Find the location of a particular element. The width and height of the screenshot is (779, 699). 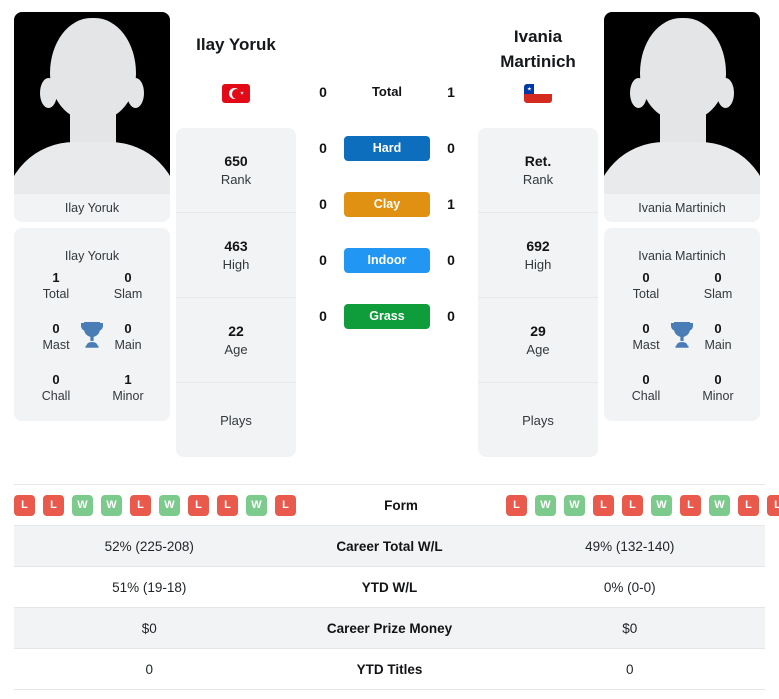

surface-badge-grass: Grass is located at coordinates (387, 316).